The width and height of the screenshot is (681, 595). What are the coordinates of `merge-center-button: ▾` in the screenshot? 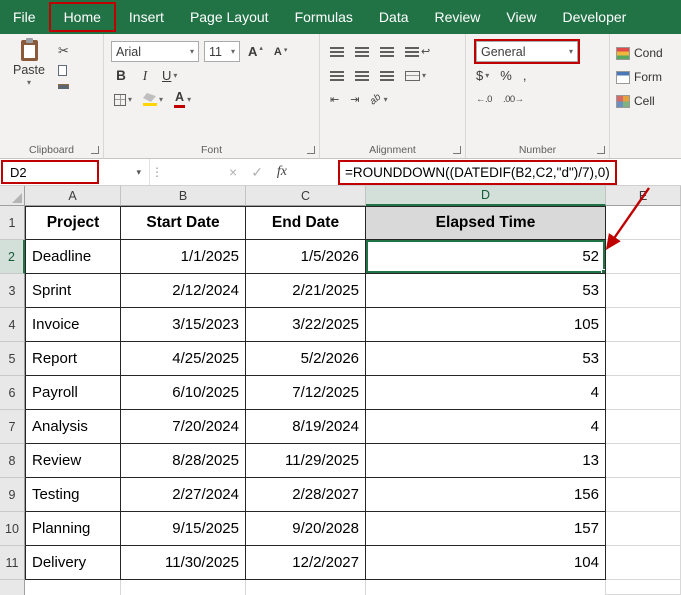 It's located at (415, 76).